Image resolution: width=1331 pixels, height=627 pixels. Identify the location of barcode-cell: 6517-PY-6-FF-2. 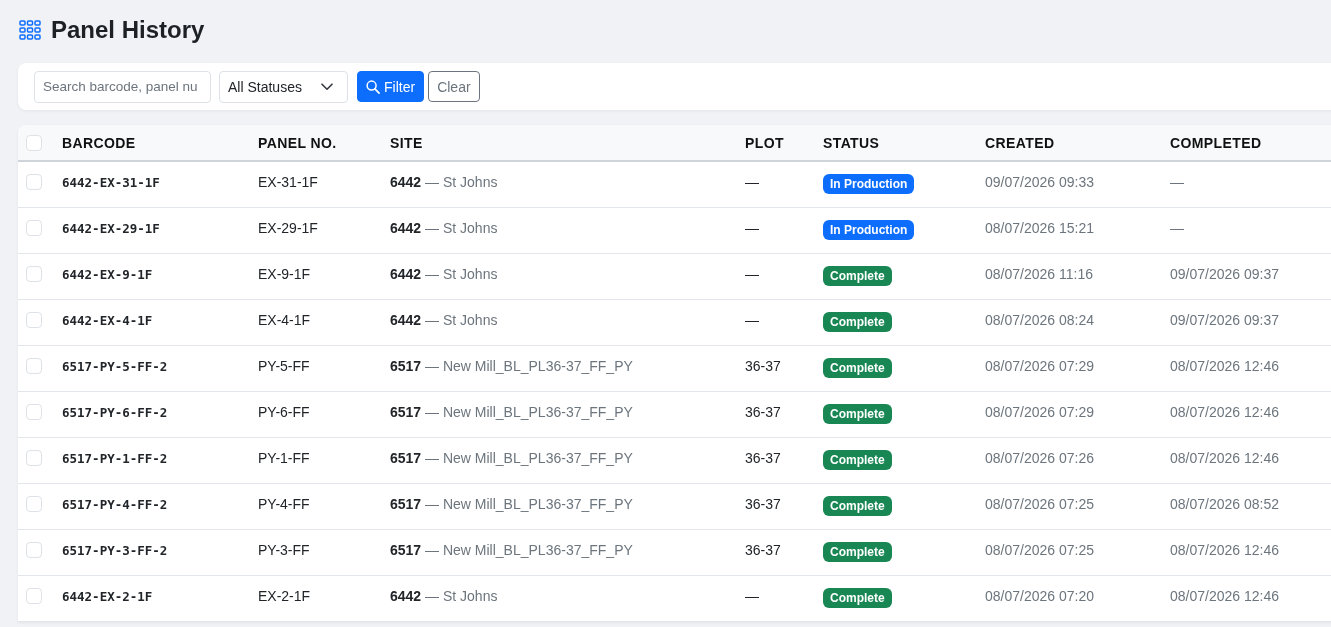
(115, 412).